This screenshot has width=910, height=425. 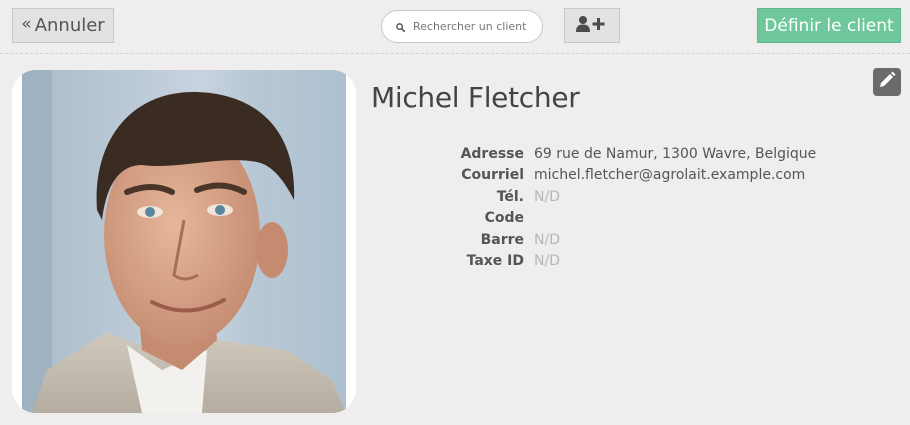 I want to click on cancel-button-label: Annuler, so click(x=69, y=25).